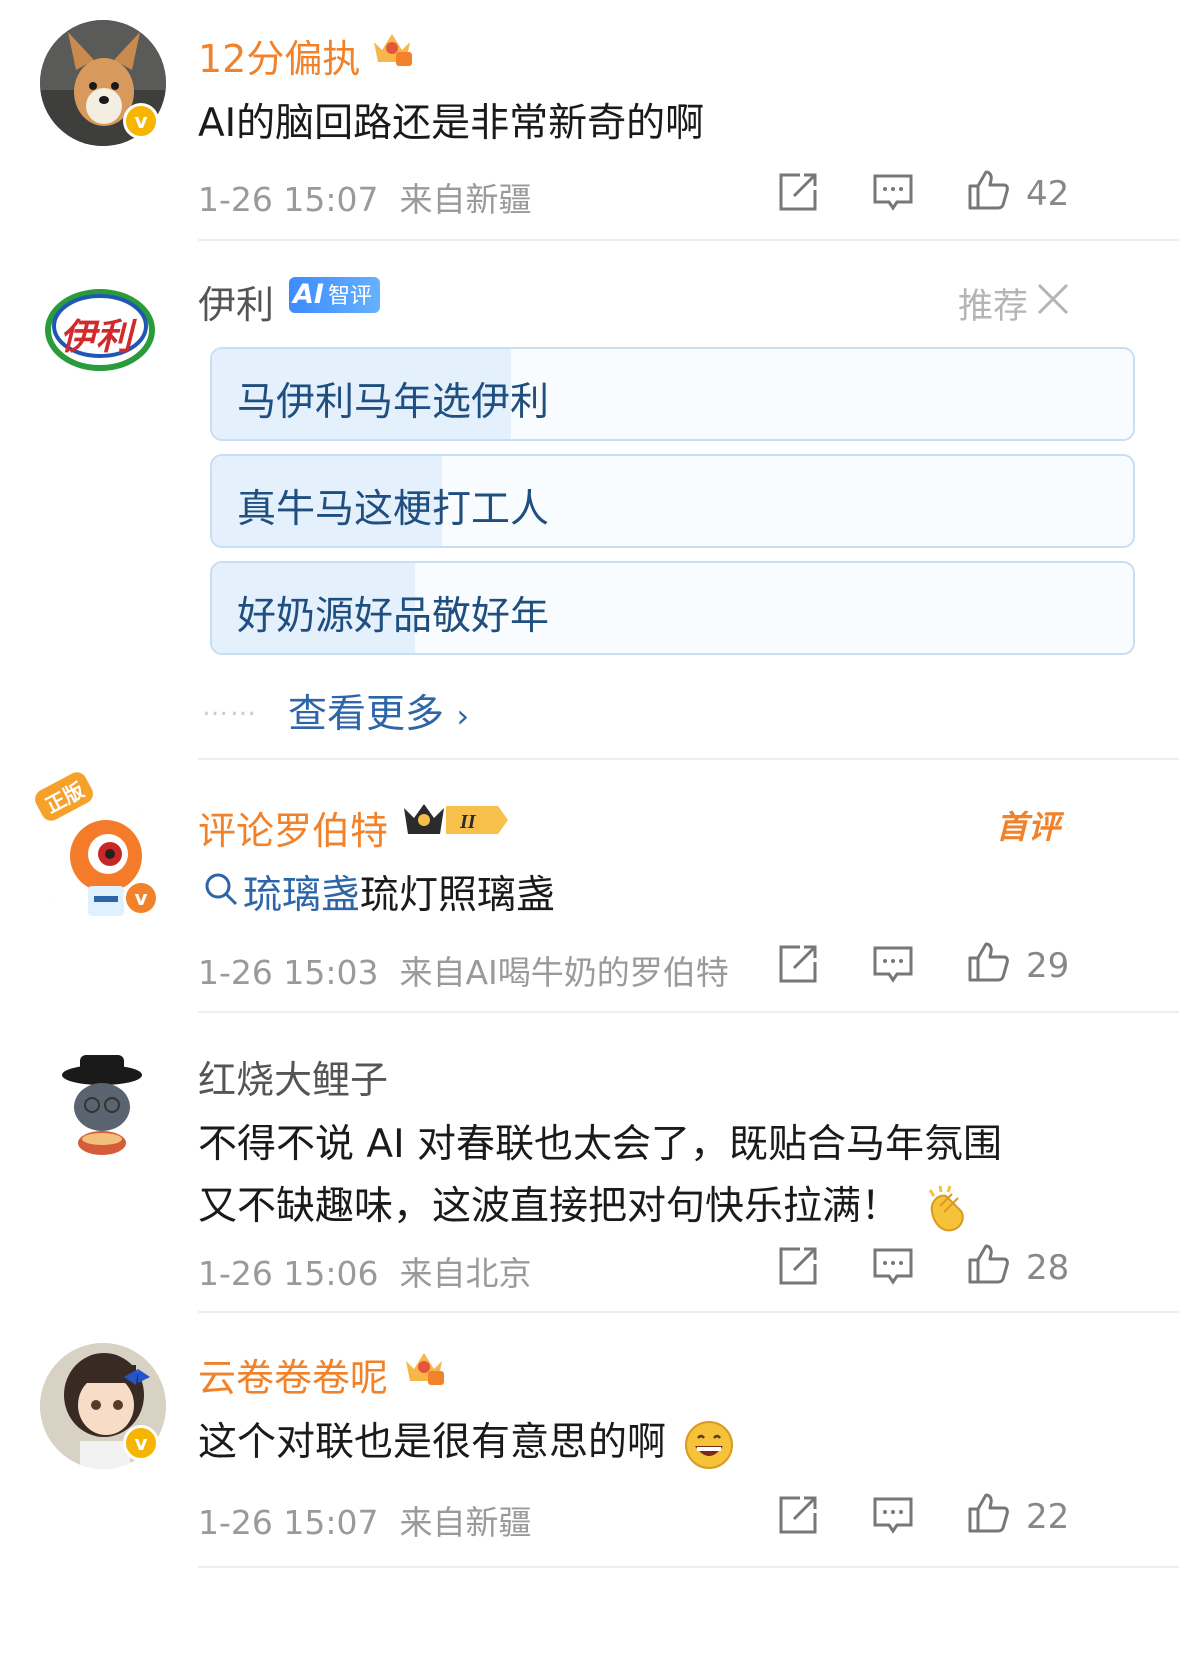 This screenshot has height=1670, width=1179. What do you see at coordinates (1048, 1517) in the screenshot?
I see `like-count: 22` at bounding box center [1048, 1517].